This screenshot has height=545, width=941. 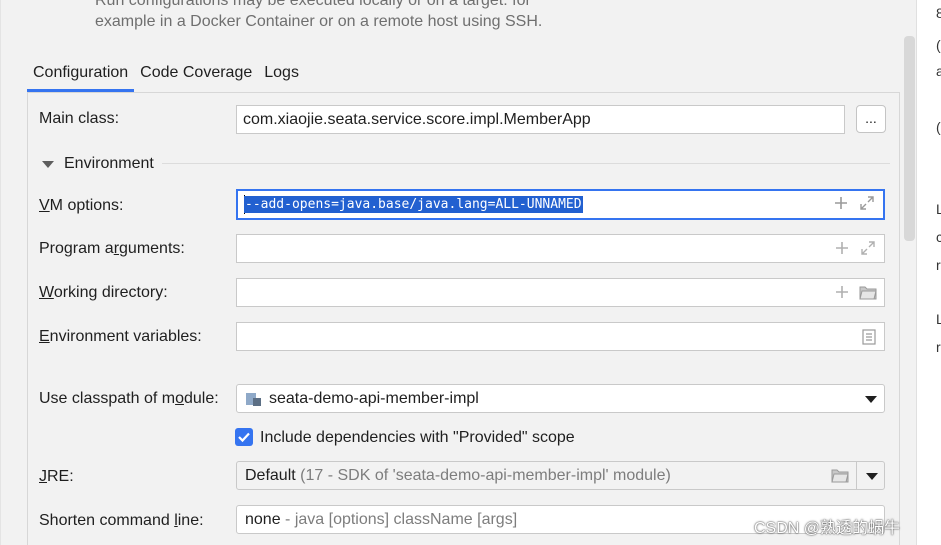 I want to click on environment-section-header: Environment, so click(x=98, y=164).